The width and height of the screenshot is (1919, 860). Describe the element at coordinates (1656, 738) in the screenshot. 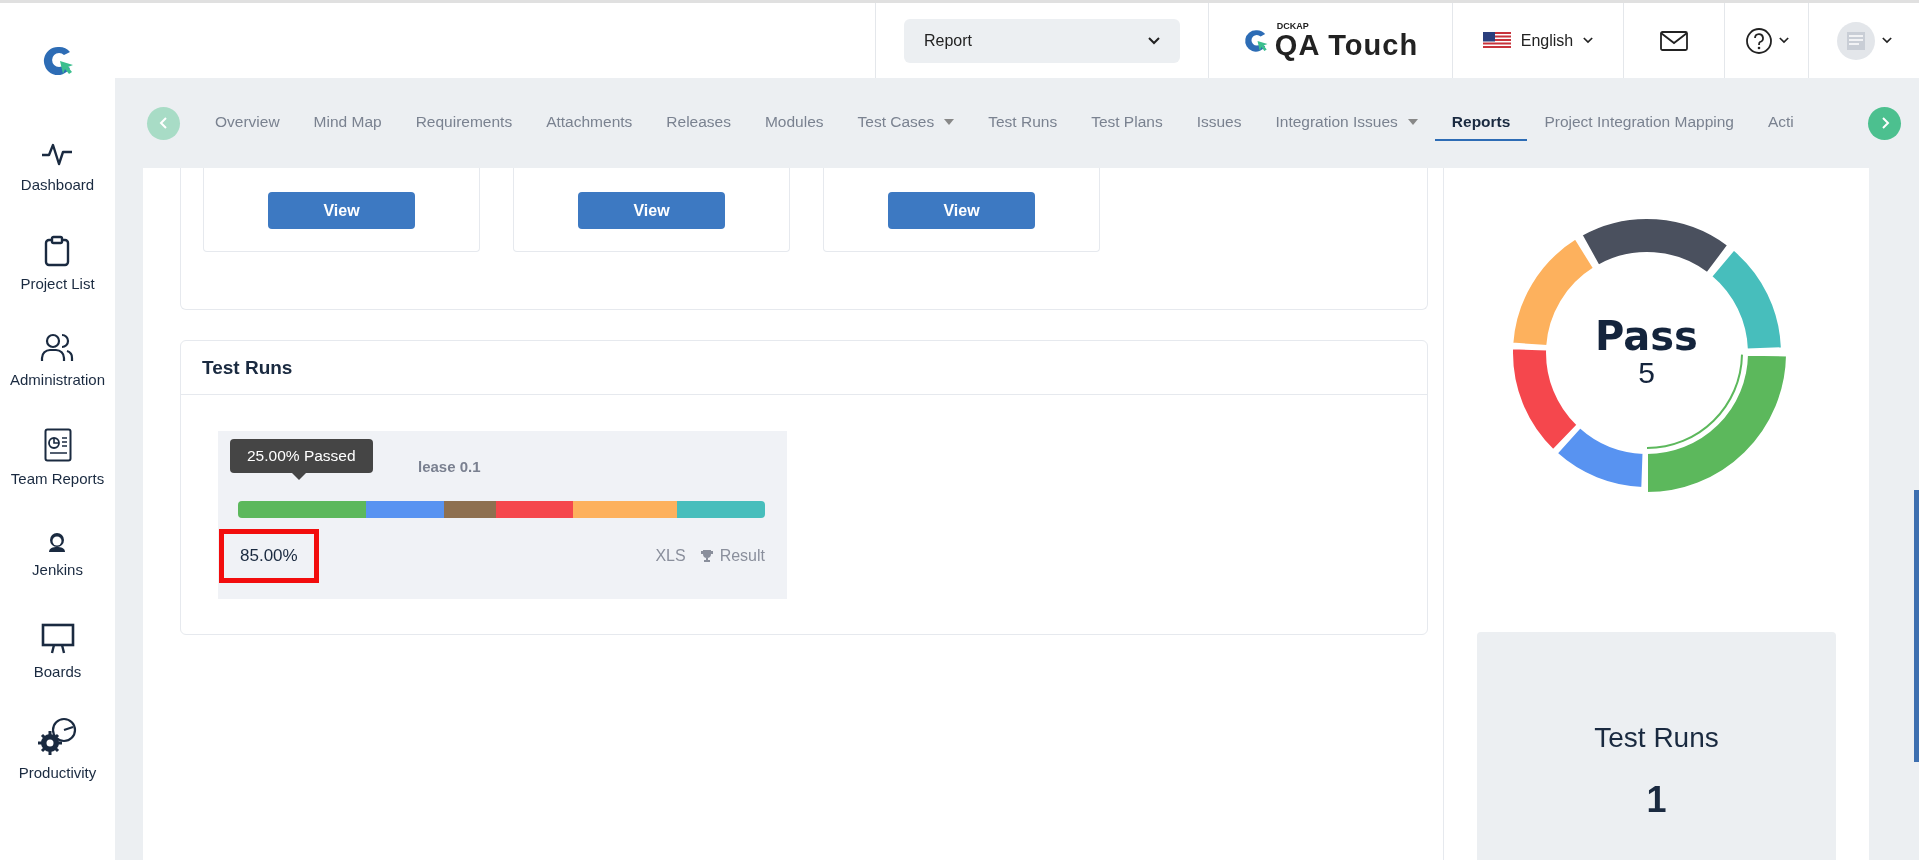

I see `stat-label: Test Runs` at that location.